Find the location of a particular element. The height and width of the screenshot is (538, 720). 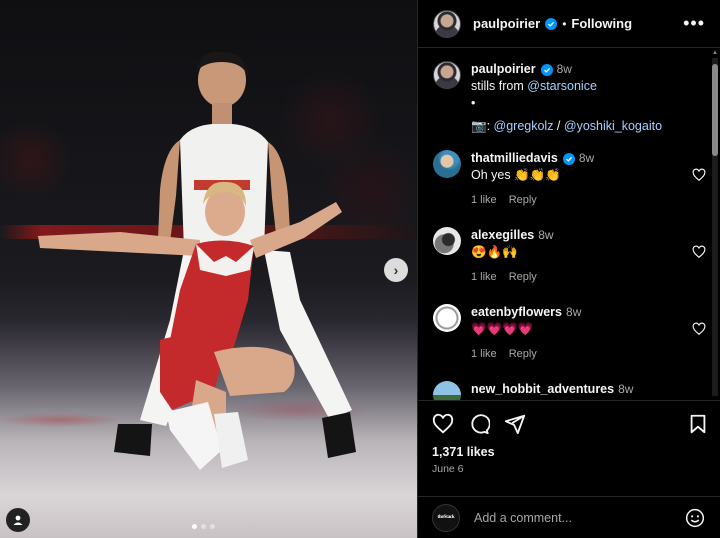

caption-text: stills from is located at coordinates (499, 86).